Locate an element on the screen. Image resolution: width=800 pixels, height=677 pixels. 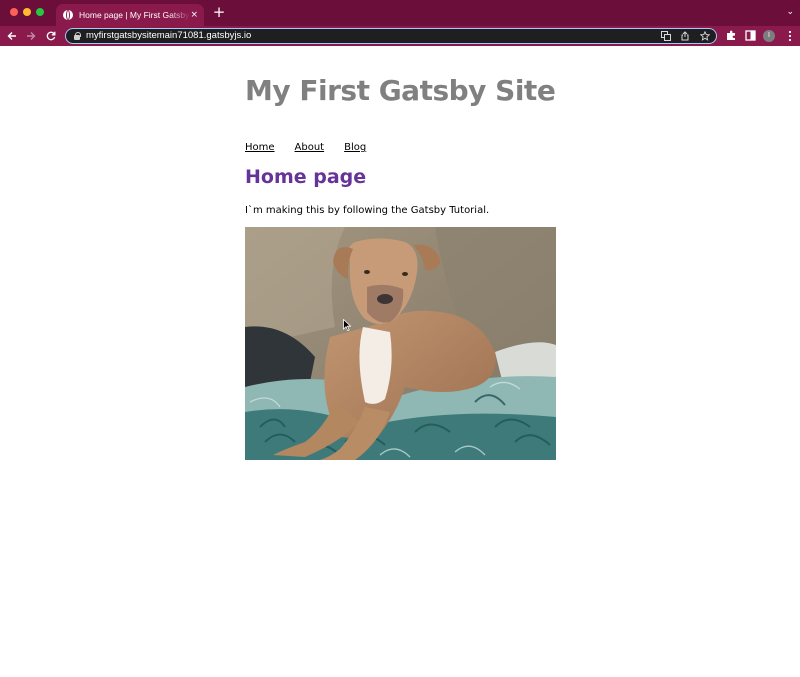
nav-link-blog: Blog is located at coordinates (355, 147).